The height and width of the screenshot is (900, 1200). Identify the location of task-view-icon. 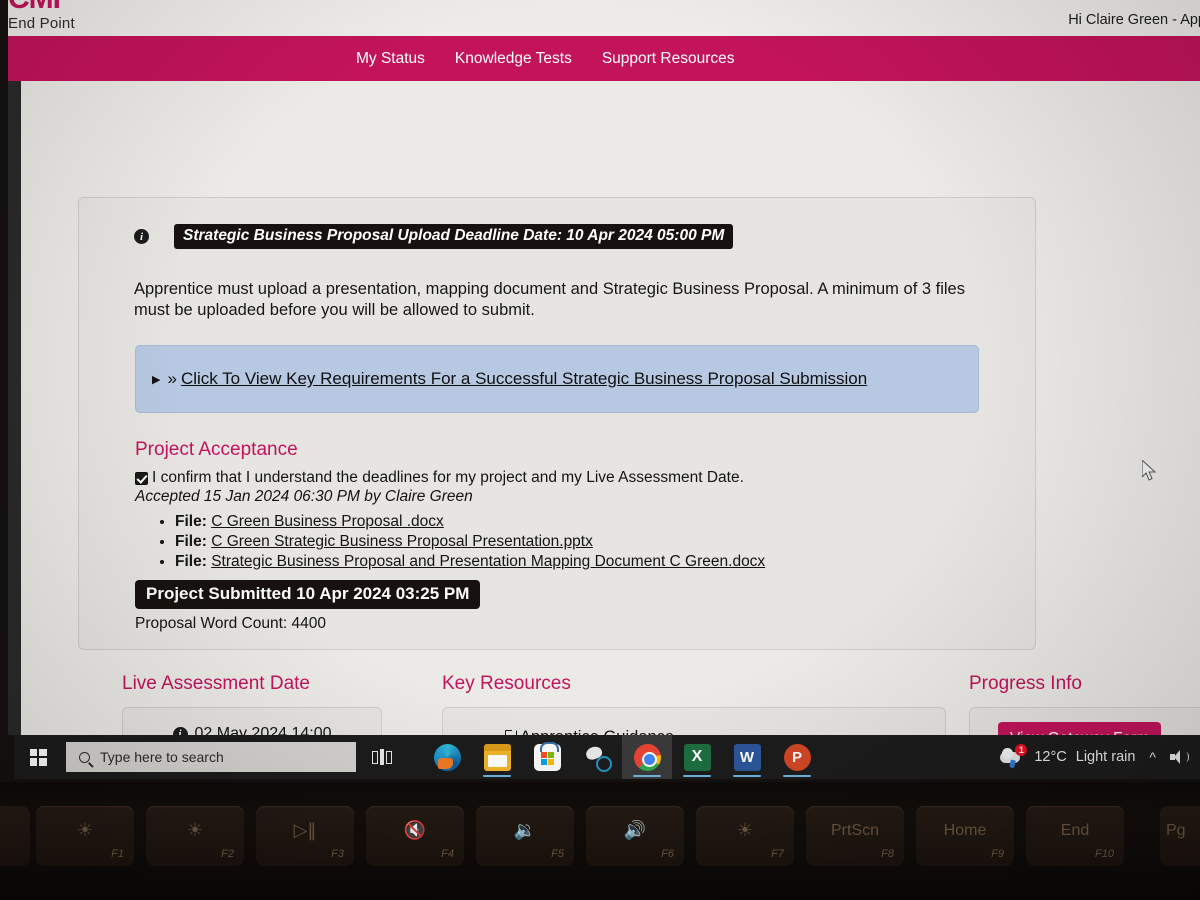
(382, 757).